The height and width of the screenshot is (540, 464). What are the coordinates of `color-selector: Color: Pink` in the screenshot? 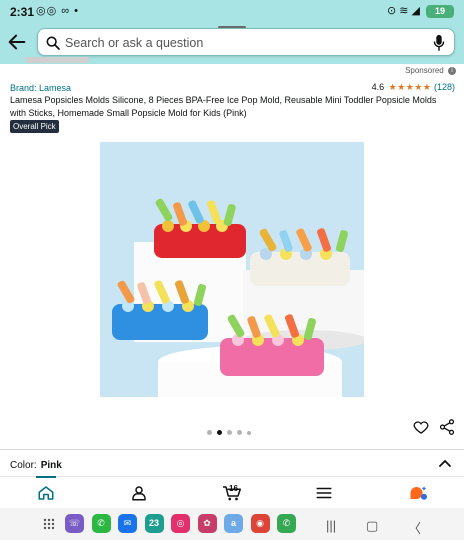 It's located at (36, 465).